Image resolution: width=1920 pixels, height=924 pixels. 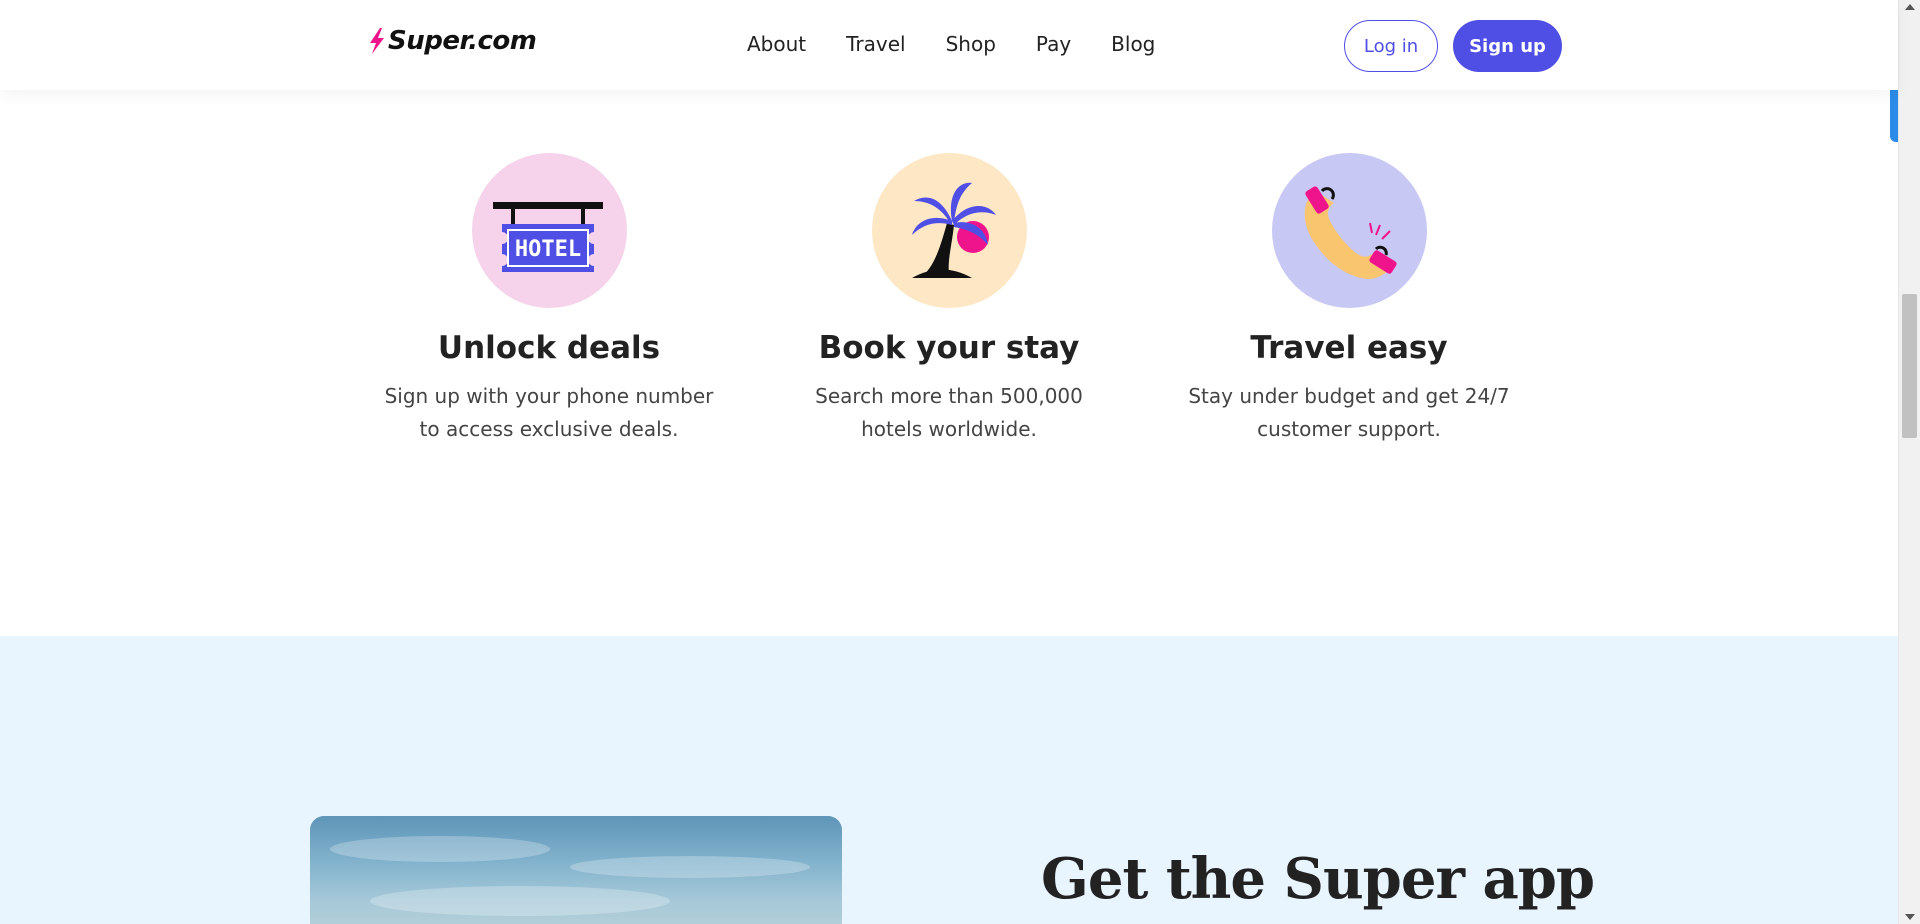 What do you see at coordinates (1910, 7) in the screenshot?
I see `scroll-up-arrow-icon` at bounding box center [1910, 7].